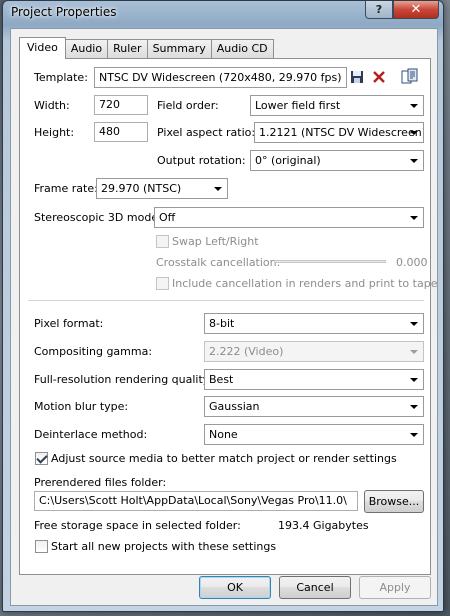 The height and width of the screenshot is (616, 450). What do you see at coordinates (357, 77) in the screenshot?
I see `save-template-icon` at bounding box center [357, 77].